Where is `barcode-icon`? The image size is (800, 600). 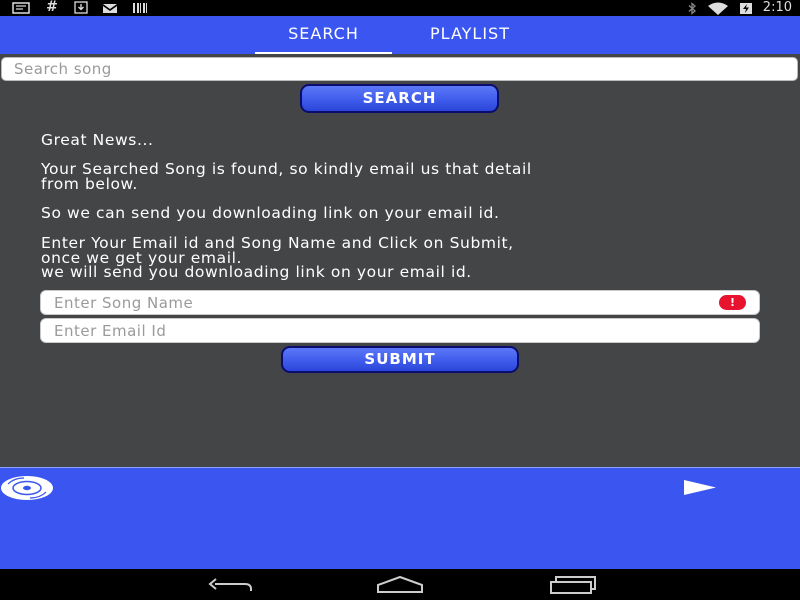
barcode-icon is located at coordinates (140, 7).